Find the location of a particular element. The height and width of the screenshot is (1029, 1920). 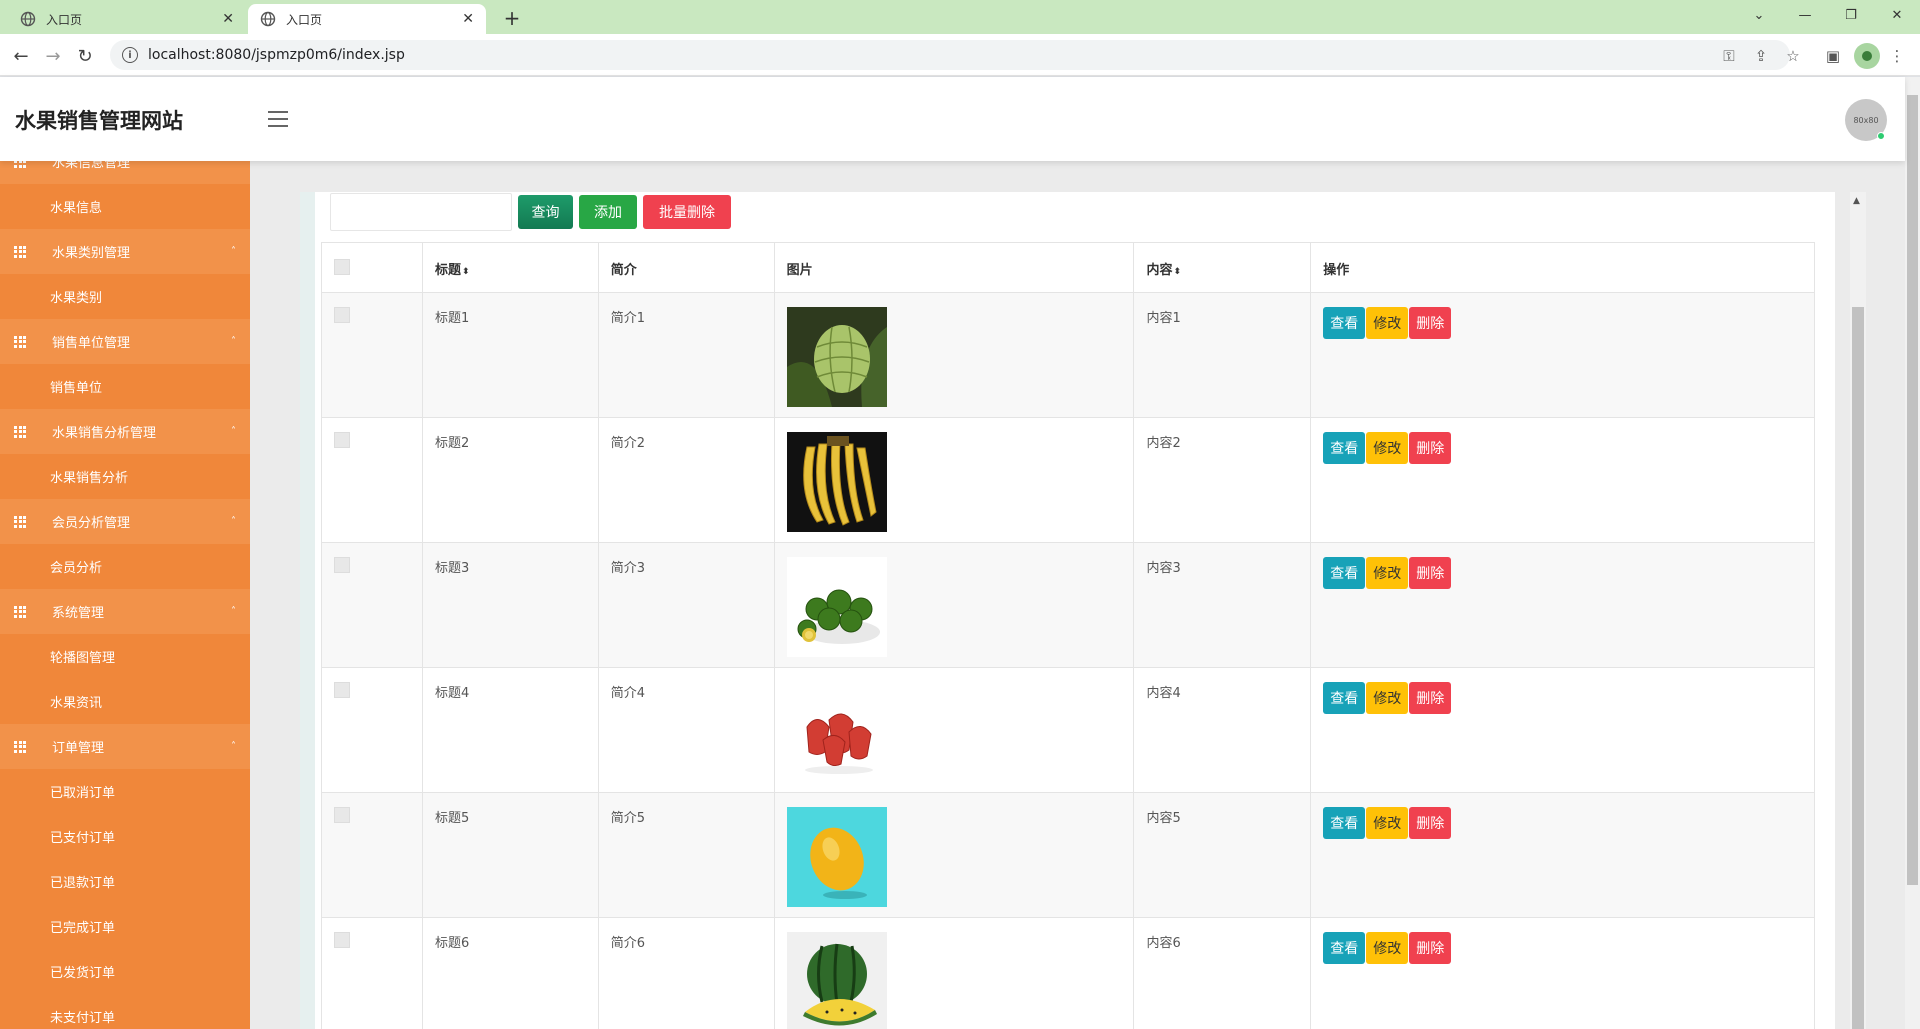

content-scrollbar: ▲ is located at coordinates (1858, 610).